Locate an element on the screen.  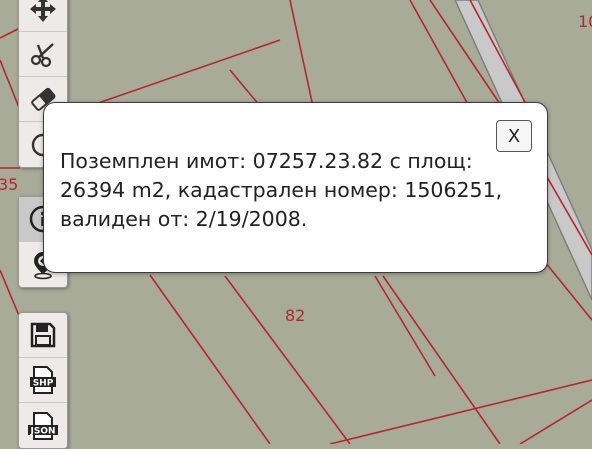
scissors-icon is located at coordinates (42, 55).